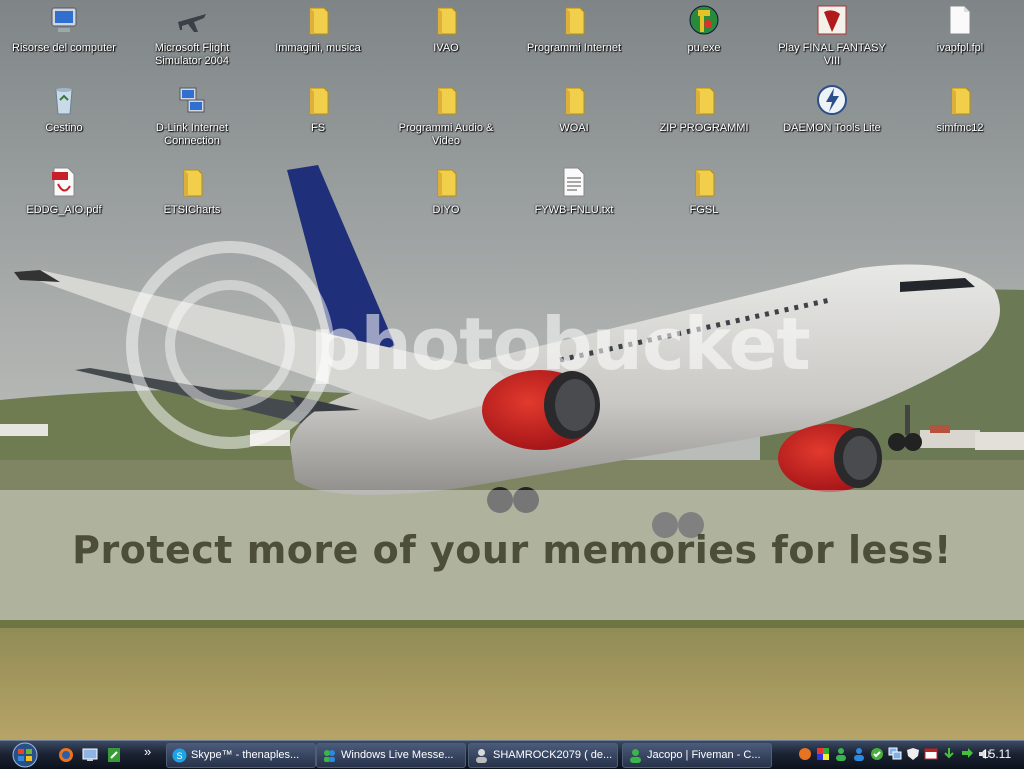 The image size is (1024, 769). Describe the element at coordinates (66, 755) in the screenshot. I see `firefox-icon` at that location.